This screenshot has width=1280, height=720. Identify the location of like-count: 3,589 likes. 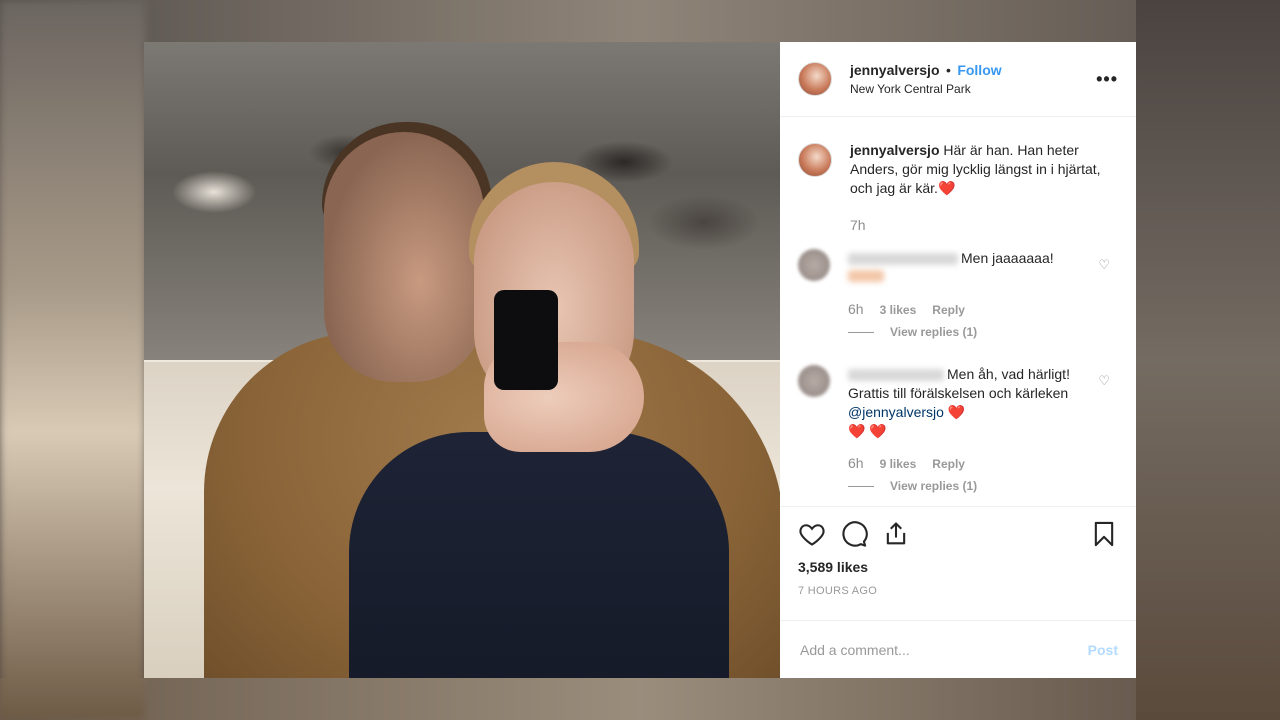
(958, 567).